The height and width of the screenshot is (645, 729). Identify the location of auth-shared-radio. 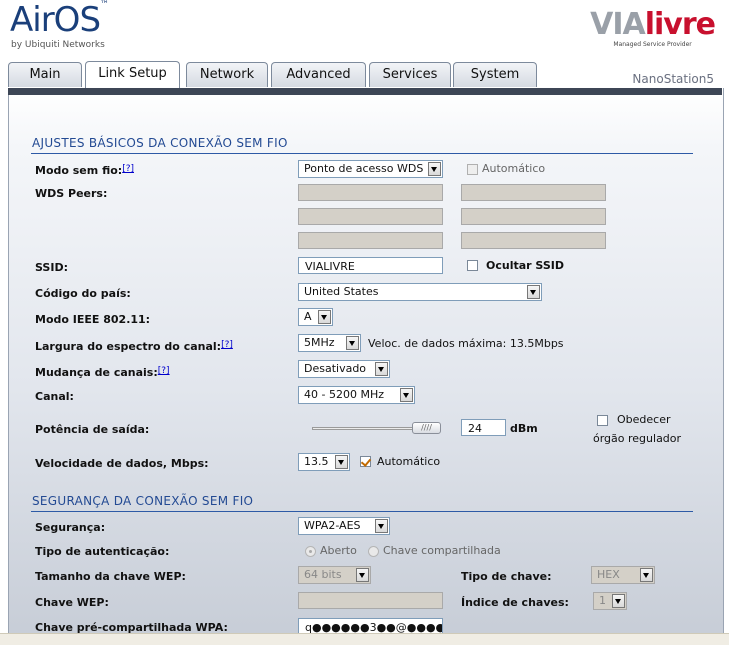
(373, 551).